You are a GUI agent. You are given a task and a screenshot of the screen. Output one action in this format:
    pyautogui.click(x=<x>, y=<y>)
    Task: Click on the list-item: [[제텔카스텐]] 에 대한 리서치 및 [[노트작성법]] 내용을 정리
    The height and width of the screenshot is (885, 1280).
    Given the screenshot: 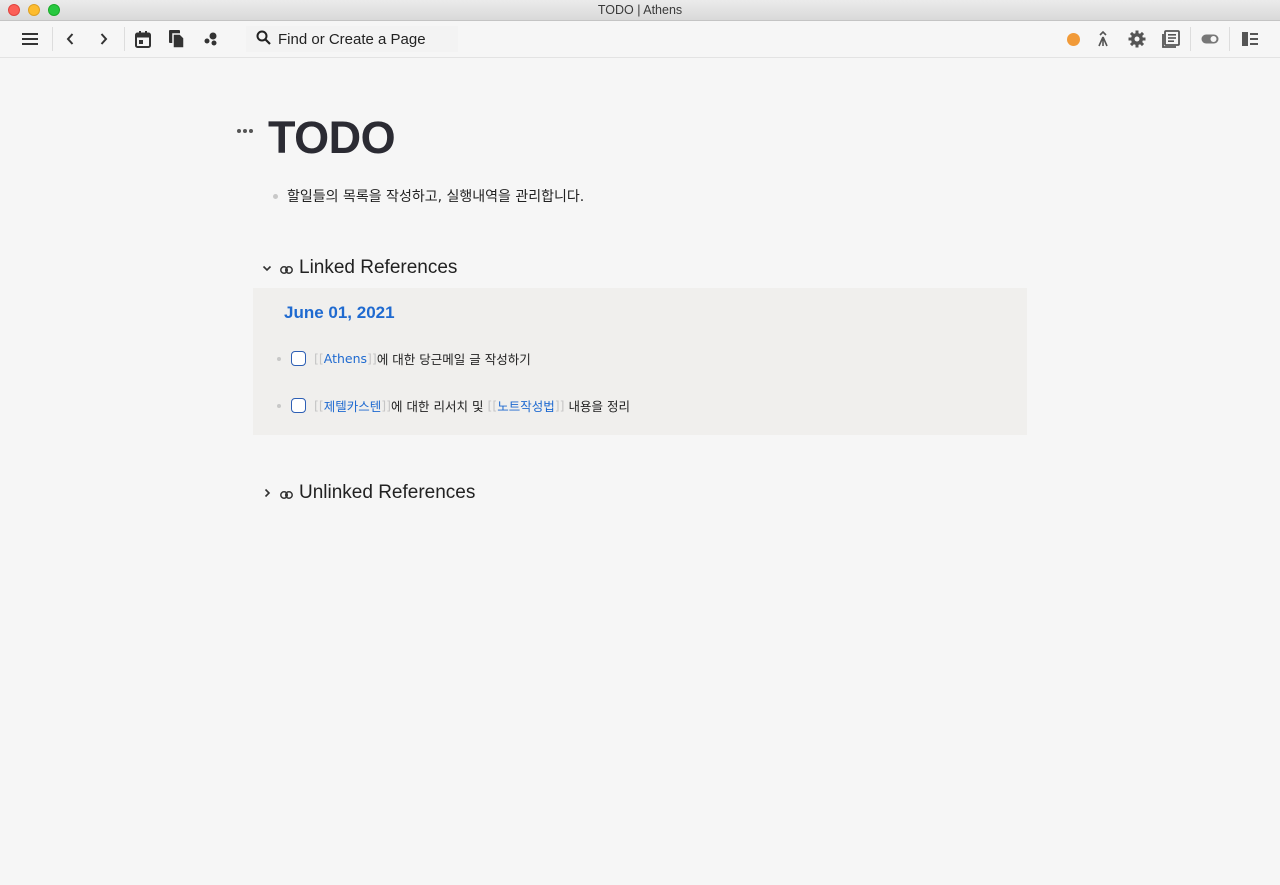 What is the action you would take?
    pyautogui.click(x=453, y=405)
    